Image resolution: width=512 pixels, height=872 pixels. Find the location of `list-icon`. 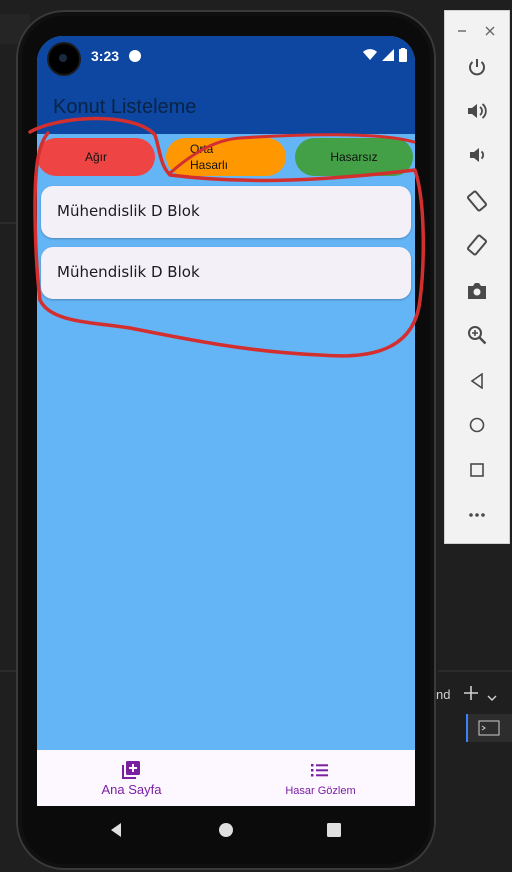

list-icon is located at coordinates (319, 770).